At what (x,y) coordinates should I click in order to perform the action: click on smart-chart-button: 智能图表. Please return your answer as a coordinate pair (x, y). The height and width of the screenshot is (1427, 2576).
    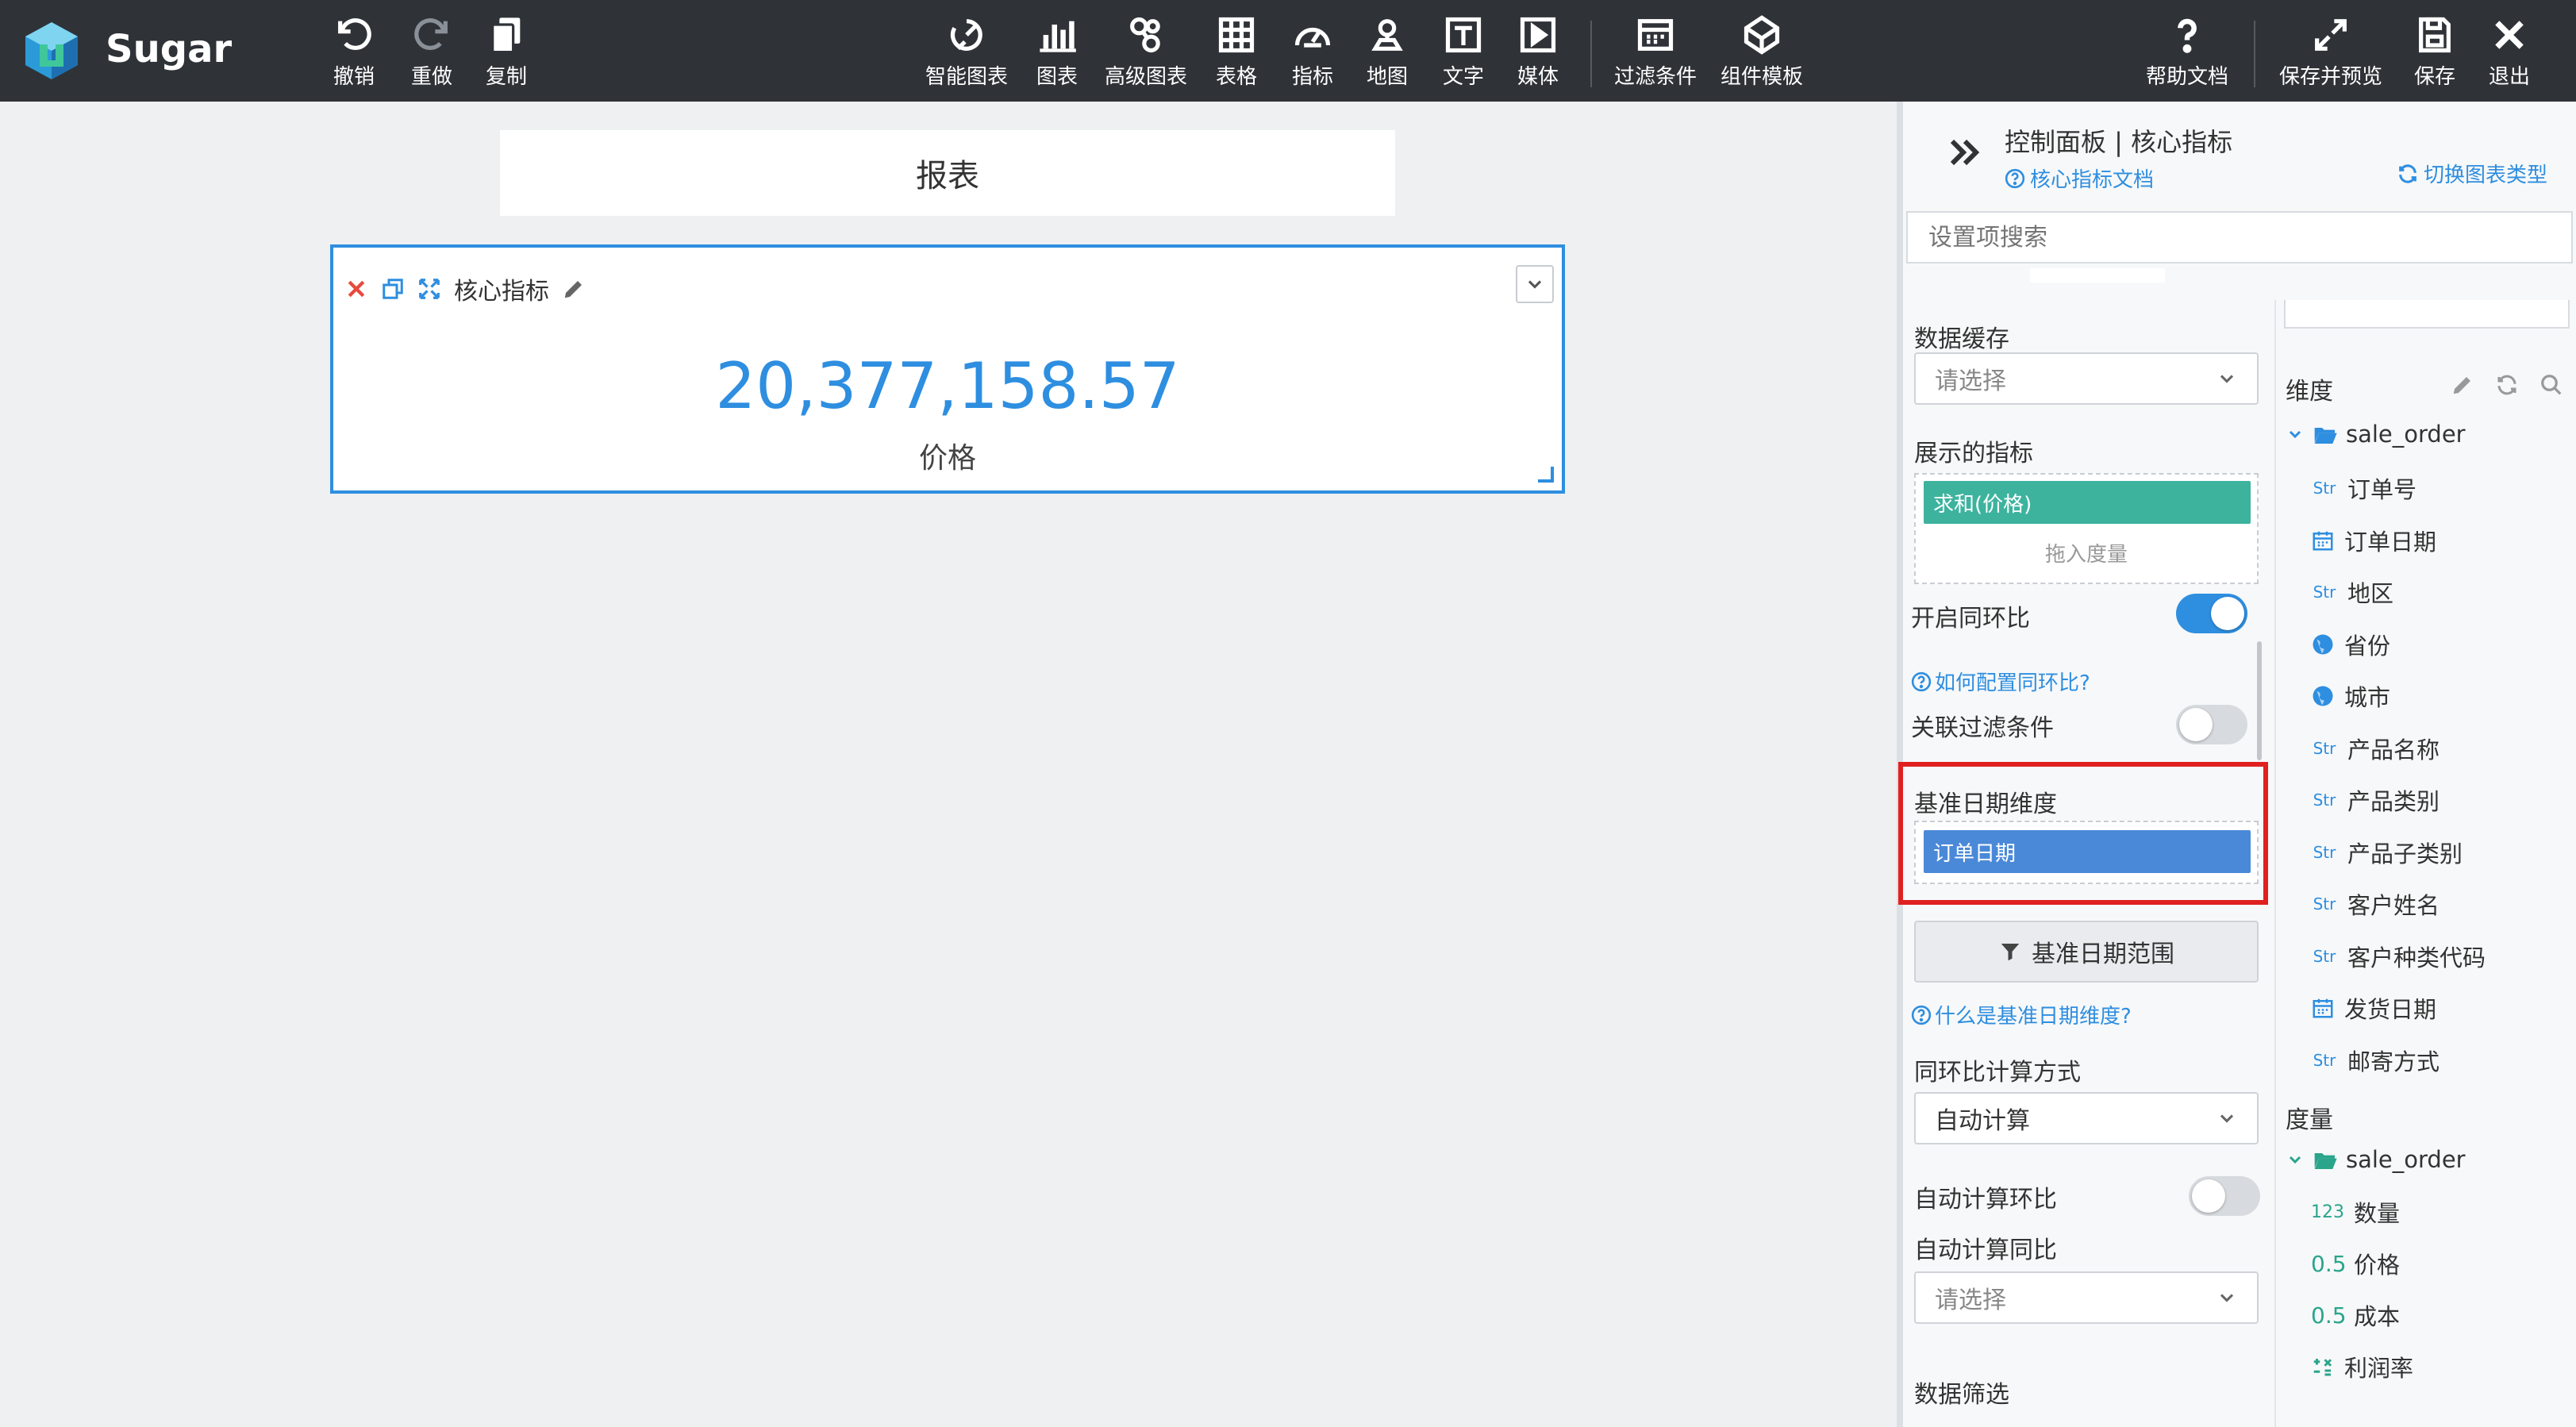
    Looking at the image, I should click on (966, 52).